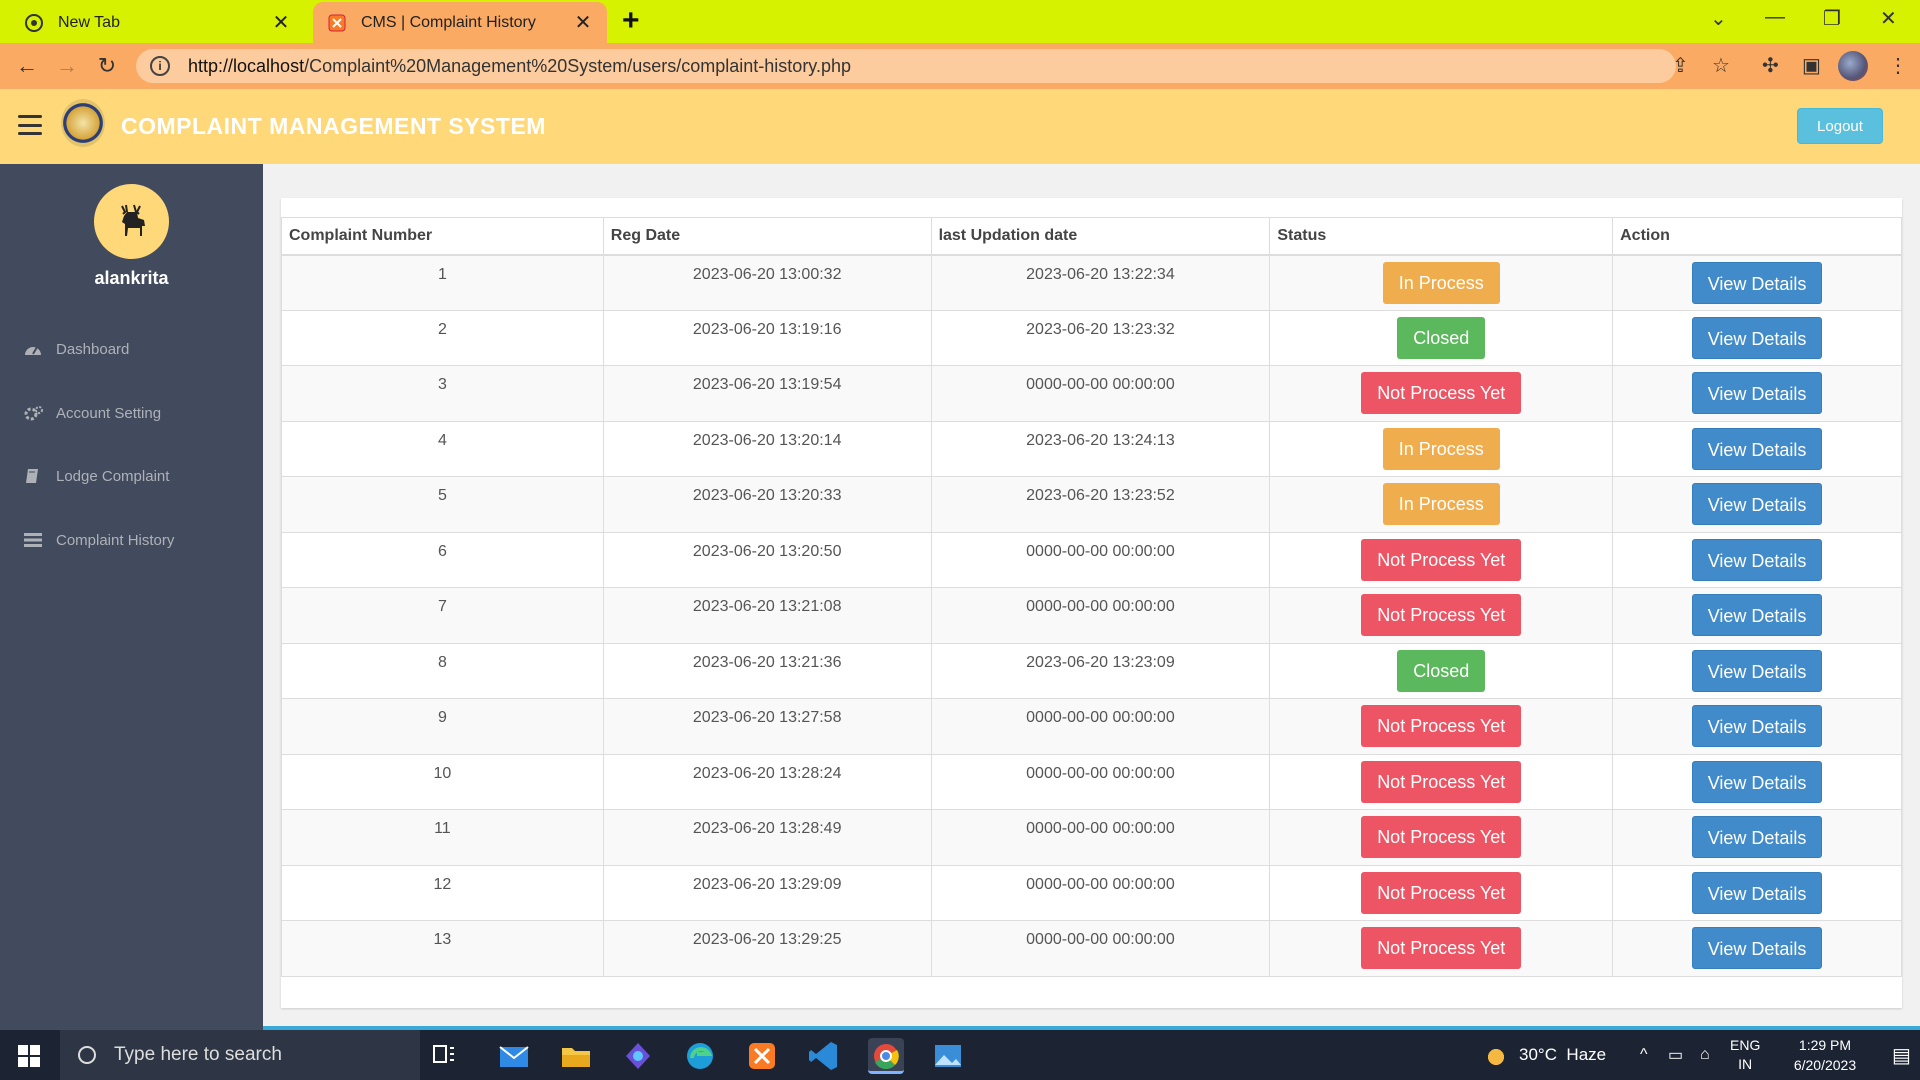 The image size is (1920, 1080). Describe the element at coordinates (157, 22) in the screenshot. I see `tab-new-tab: New Tab ✕` at that location.